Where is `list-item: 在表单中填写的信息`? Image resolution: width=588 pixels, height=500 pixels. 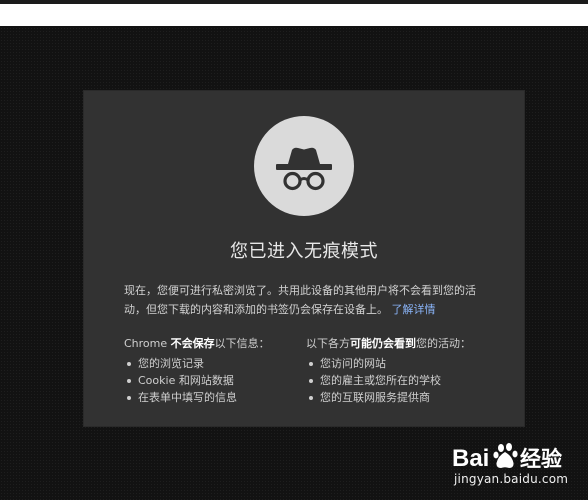 list-item: 在表单中填写的信息 is located at coordinates (209, 397).